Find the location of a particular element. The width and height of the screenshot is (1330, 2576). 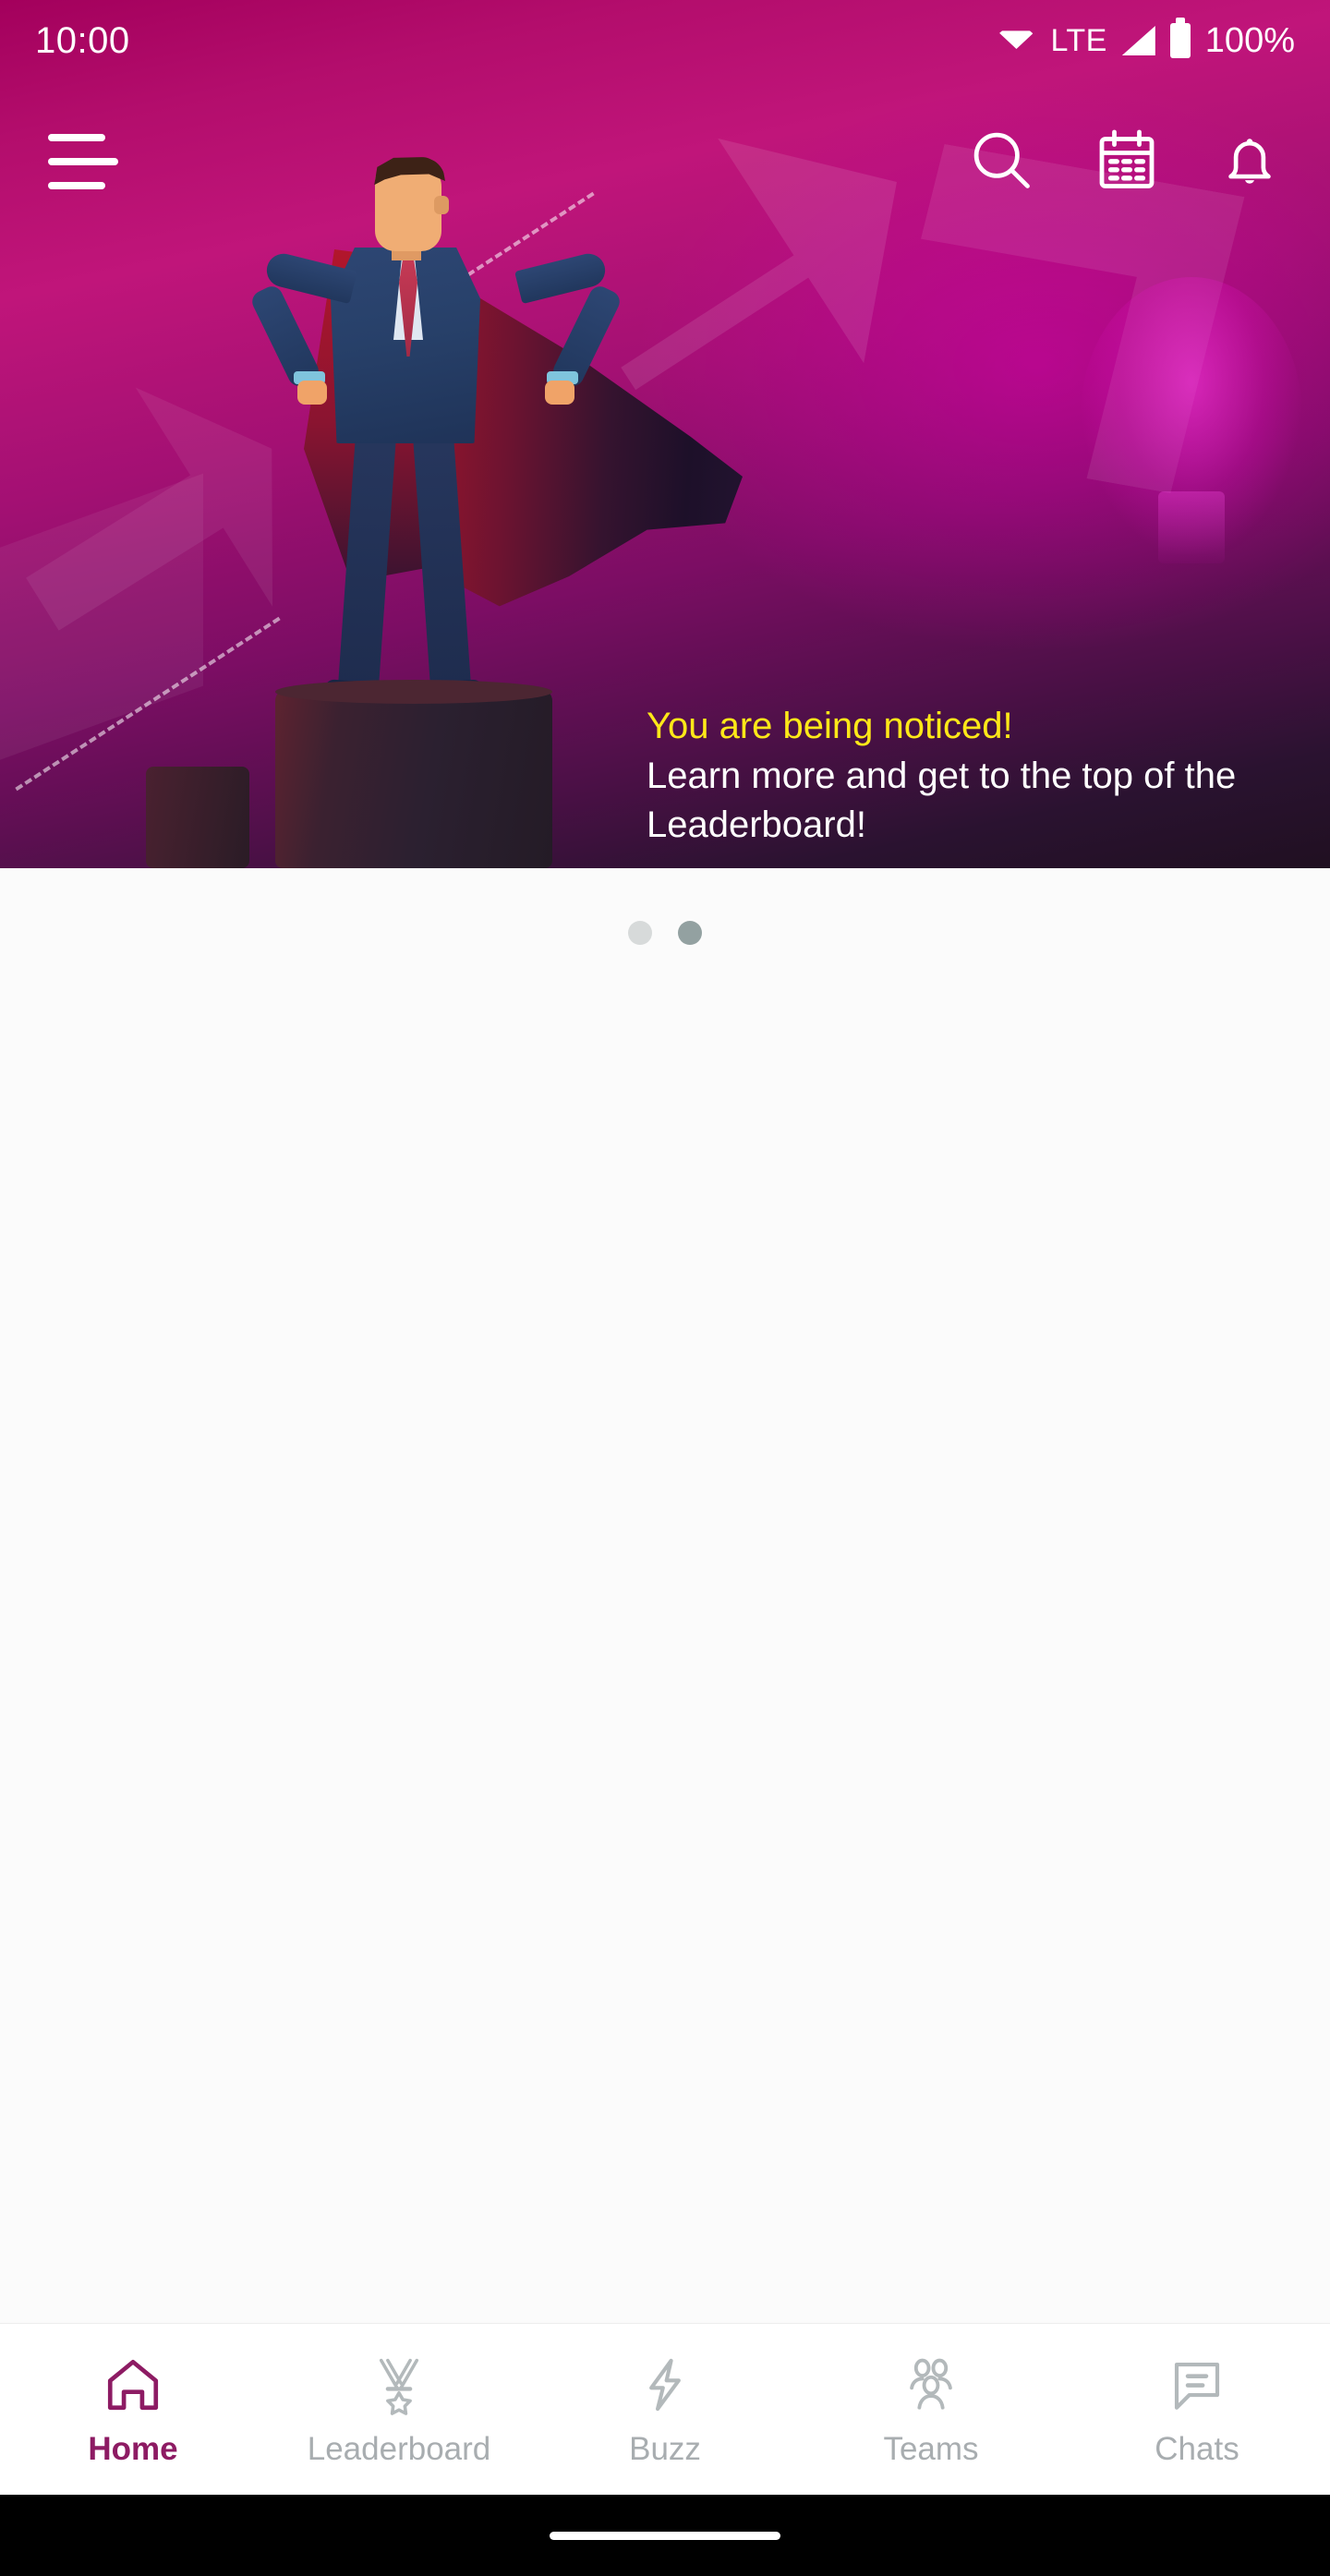

medal-icon is located at coordinates (399, 2386).